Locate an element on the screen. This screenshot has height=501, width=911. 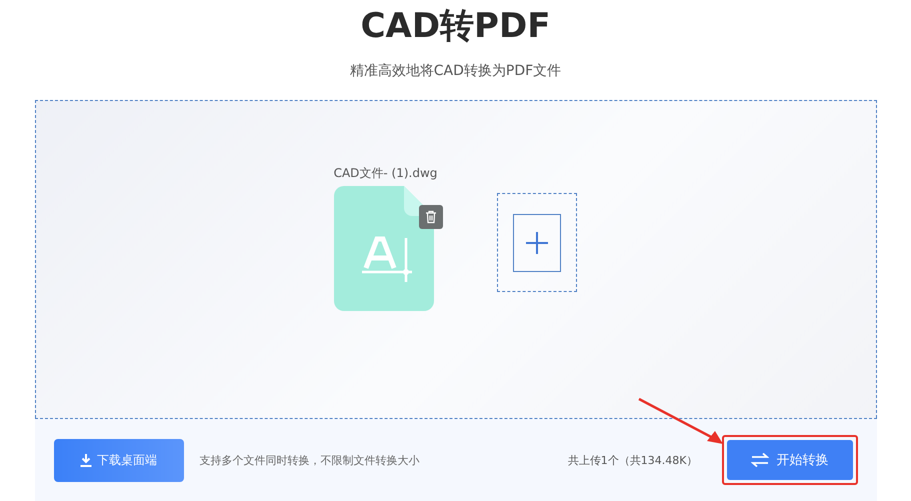
add-file-button is located at coordinates (537, 242).